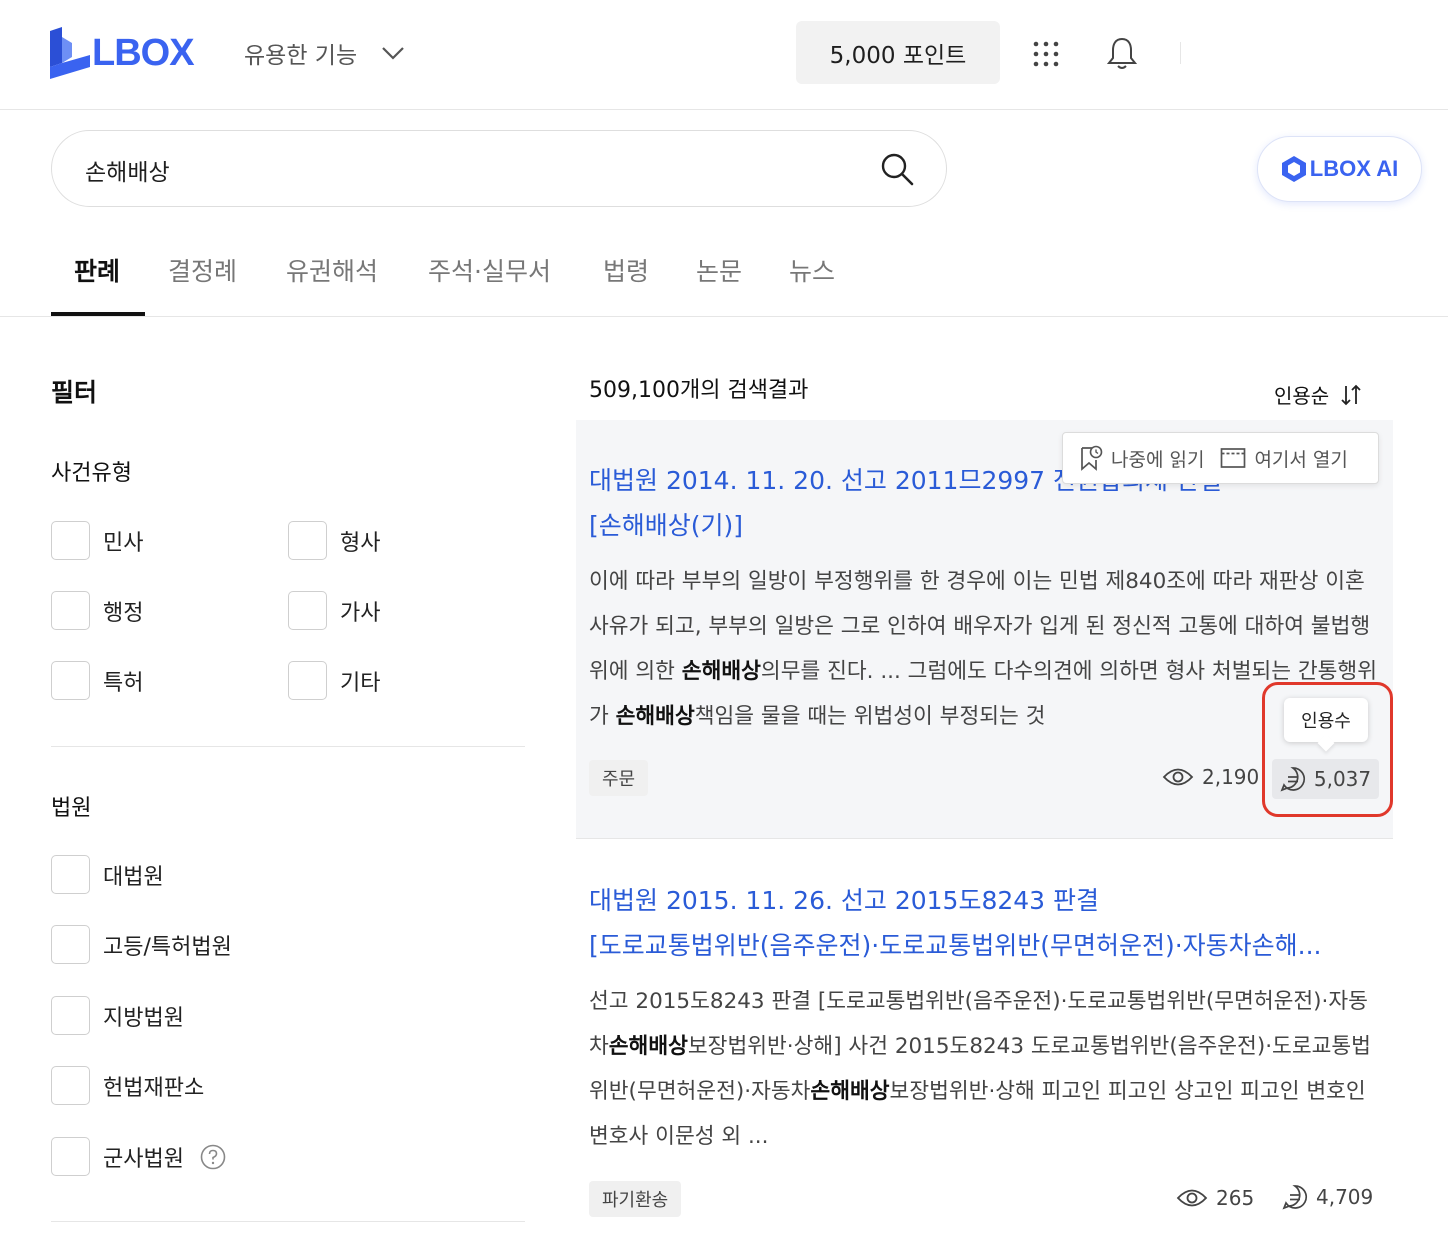 Image resolution: width=1448 pixels, height=1238 pixels. I want to click on checkbox-label: 대법원, so click(133, 877).